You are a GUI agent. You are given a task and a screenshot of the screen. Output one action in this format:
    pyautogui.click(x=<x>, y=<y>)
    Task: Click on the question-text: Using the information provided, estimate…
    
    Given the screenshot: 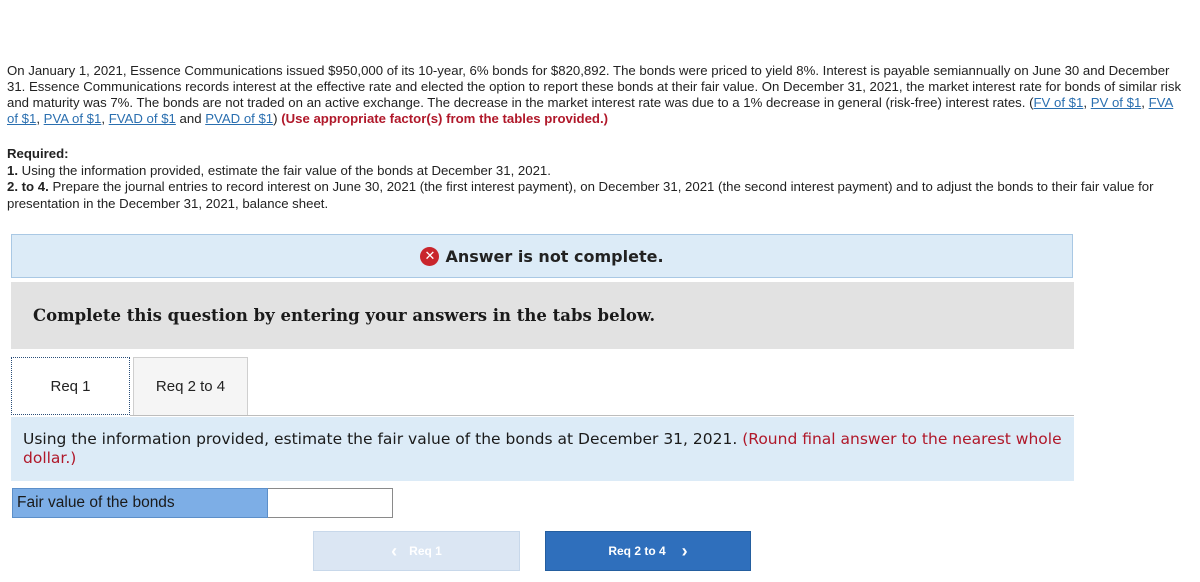 What is the action you would take?
    pyautogui.click(x=383, y=439)
    